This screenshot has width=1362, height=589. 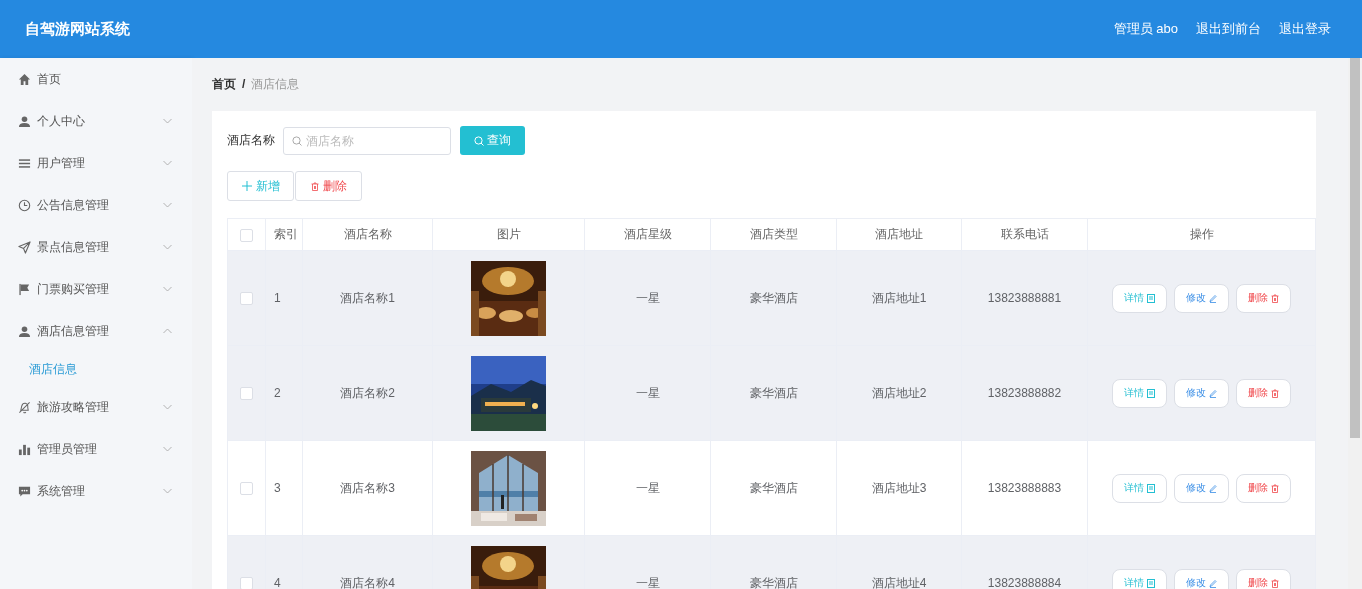 What do you see at coordinates (647, 234) in the screenshot?
I see `column-header: 酒店星级` at bounding box center [647, 234].